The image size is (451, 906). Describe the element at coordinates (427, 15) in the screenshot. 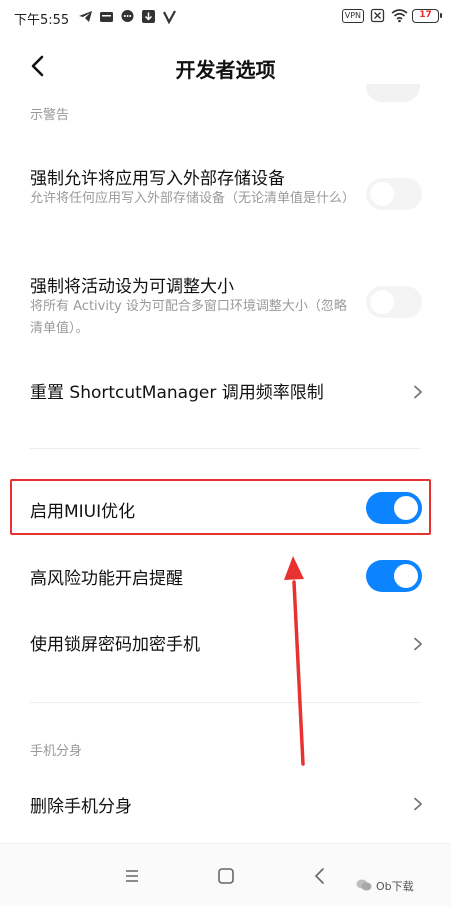

I see `battery-icon: 17` at that location.